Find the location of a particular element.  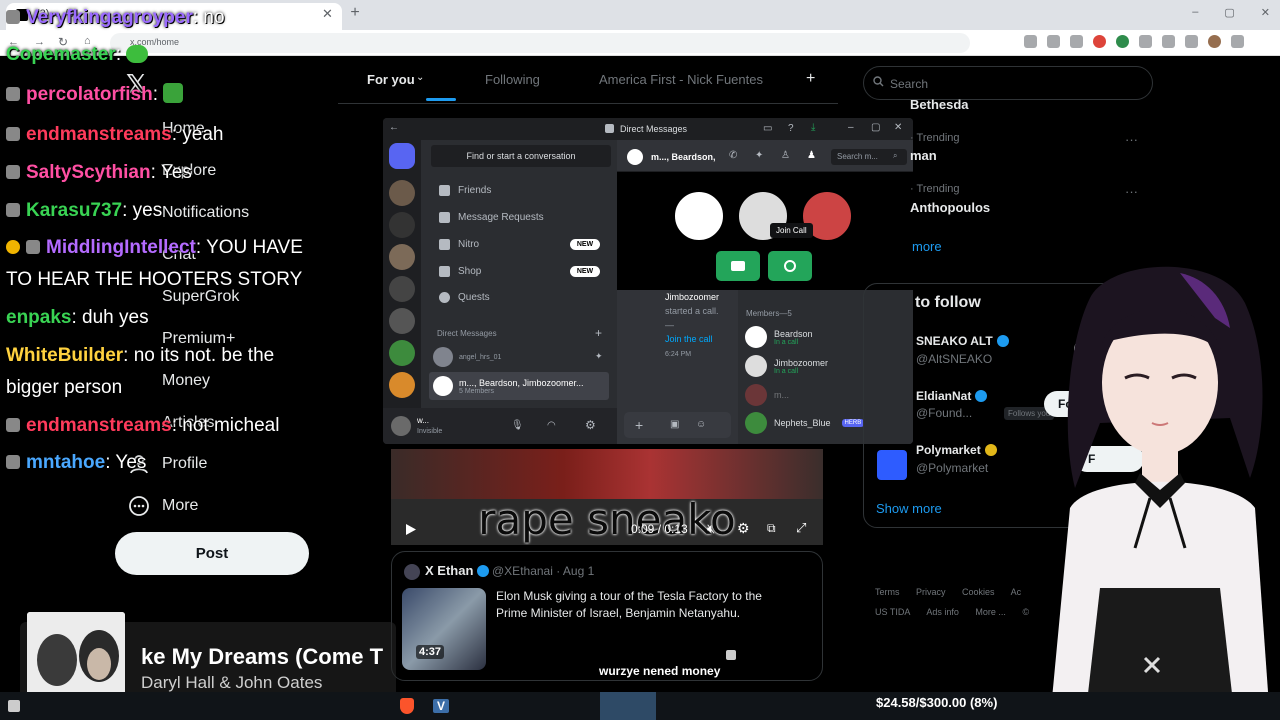

new-tab-button: + is located at coordinates (355, 14).